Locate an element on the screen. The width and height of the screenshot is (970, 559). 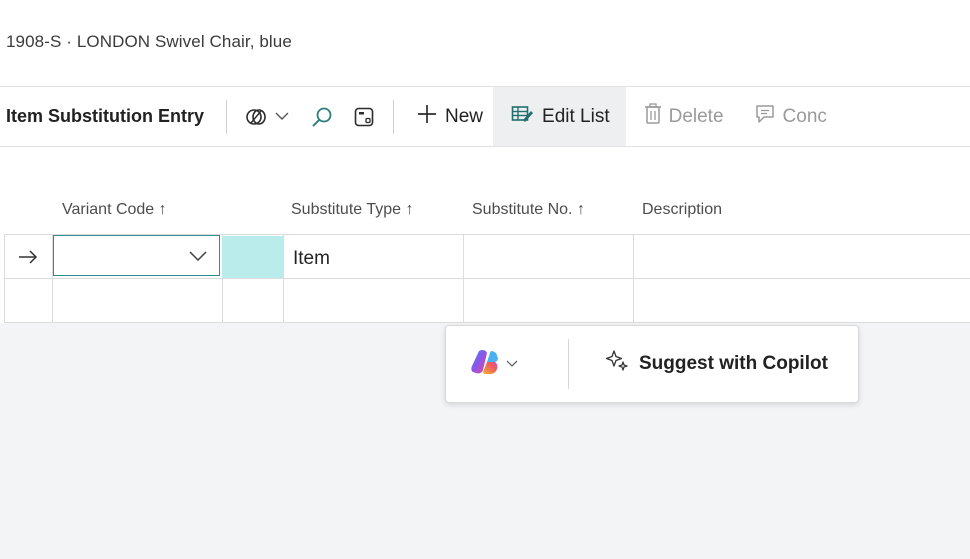
comment-icon is located at coordinates (765, 117).